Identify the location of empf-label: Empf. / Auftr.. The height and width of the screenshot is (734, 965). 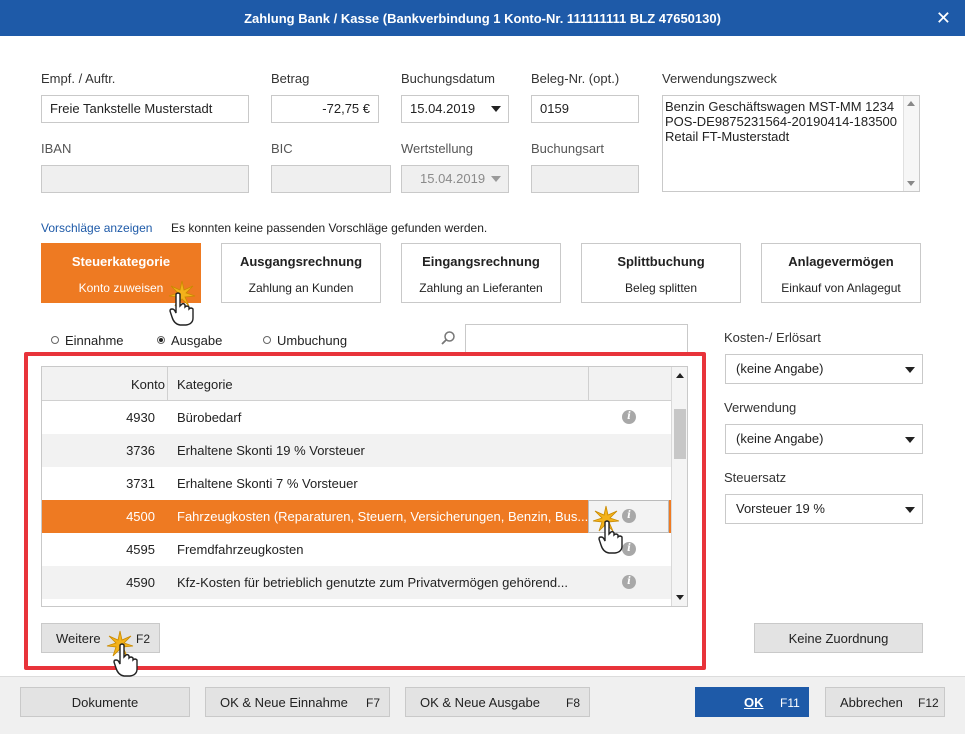
(78, 78).